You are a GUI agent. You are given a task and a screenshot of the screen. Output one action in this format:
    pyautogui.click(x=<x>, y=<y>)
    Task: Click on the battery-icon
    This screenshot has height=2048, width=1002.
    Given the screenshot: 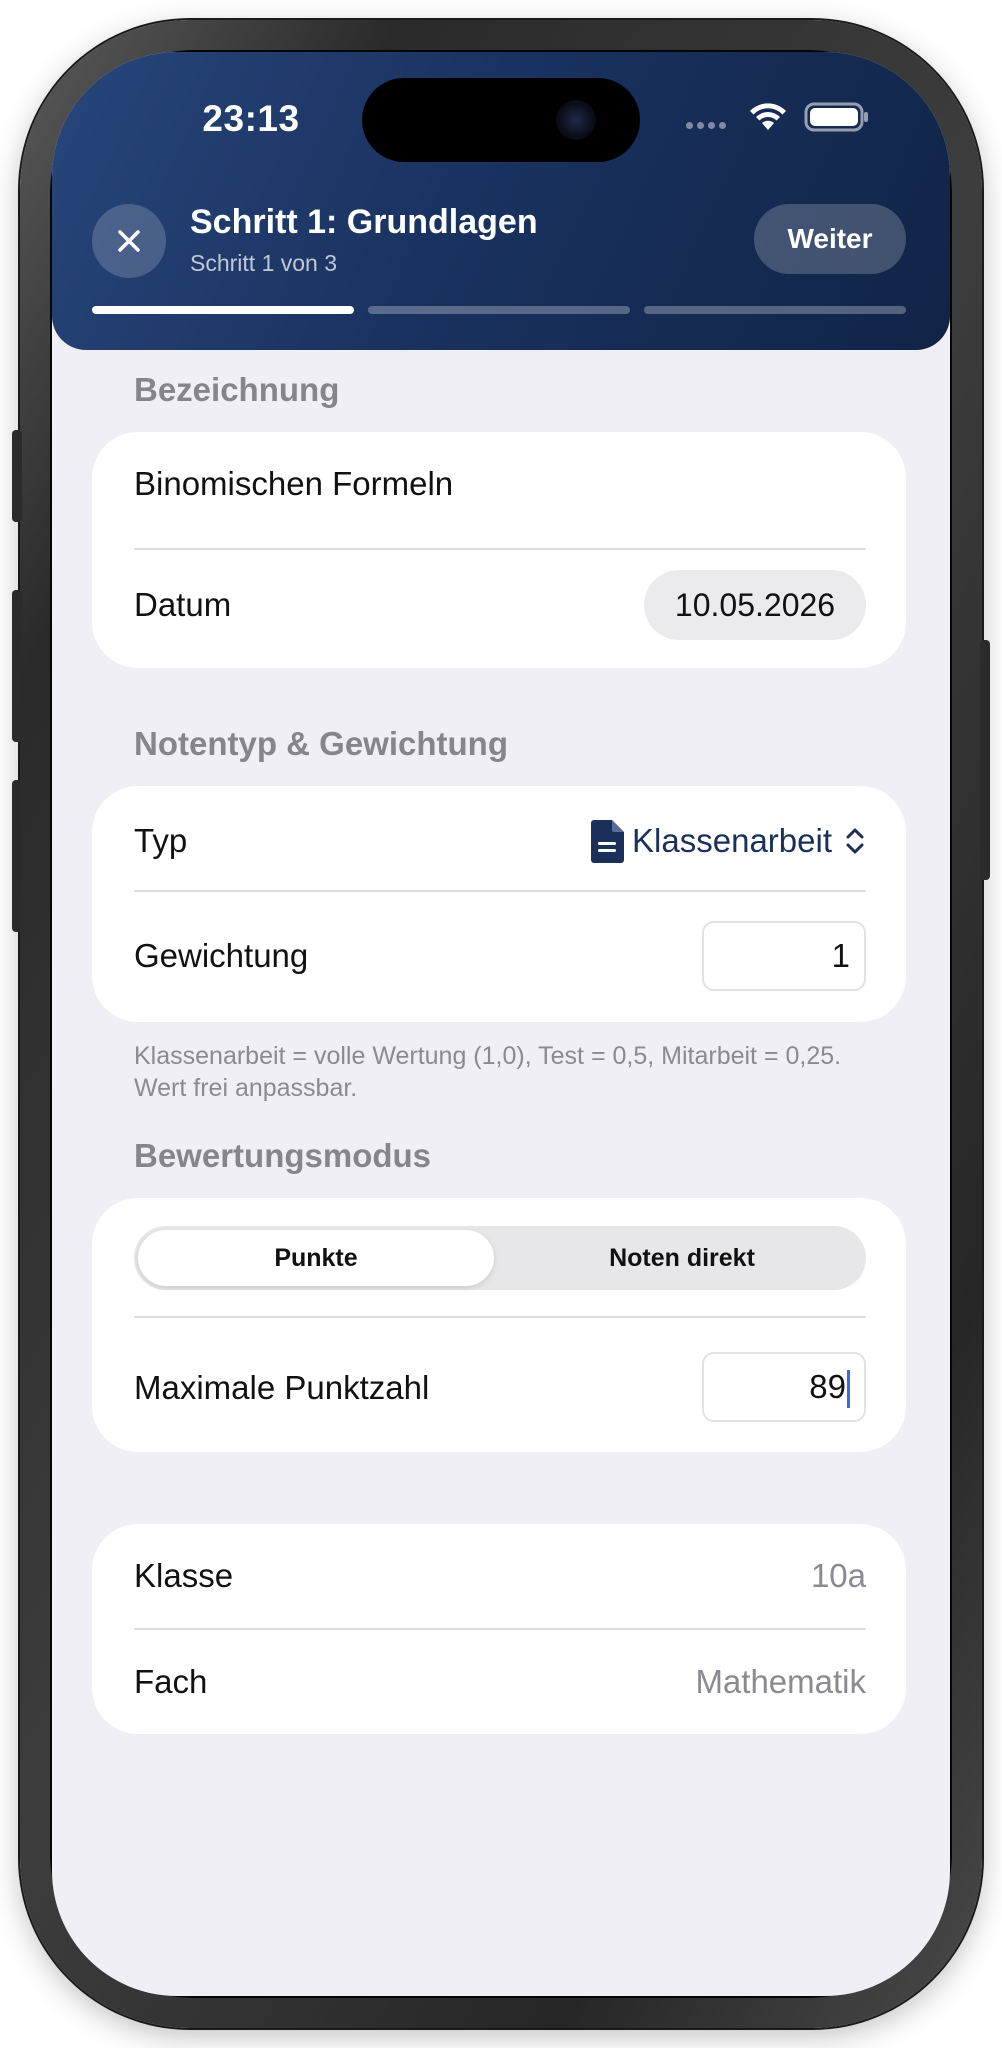 What is the action you would take?
    pyautogui.click(x=836, y=117)
    